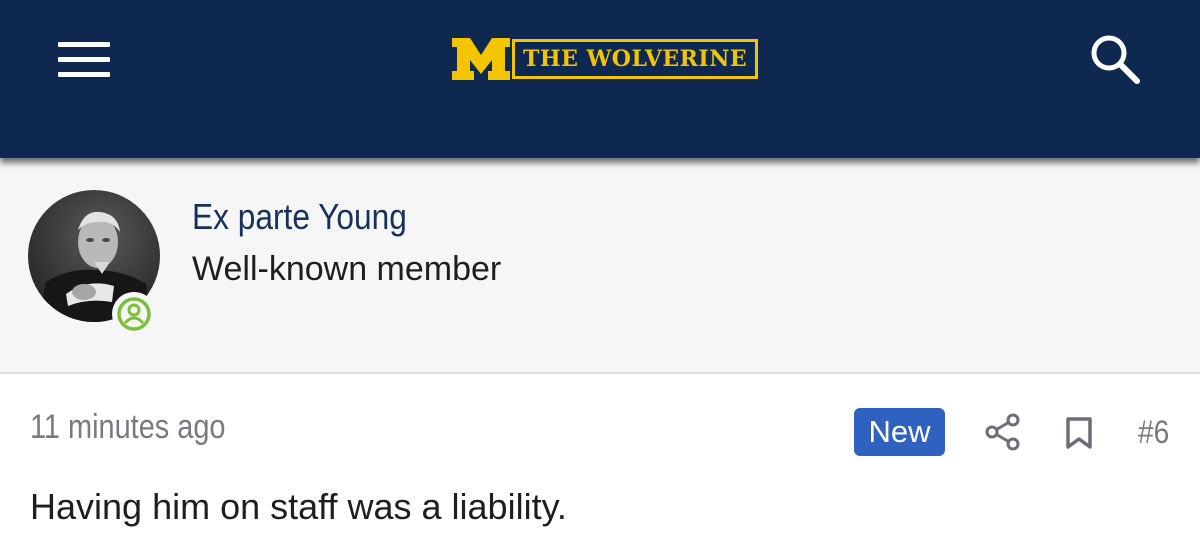 This screenshot has height=560, width=1200. Describe the element at coordinates (1003, 432) in the screenshot. I see `share-icon` at that location.